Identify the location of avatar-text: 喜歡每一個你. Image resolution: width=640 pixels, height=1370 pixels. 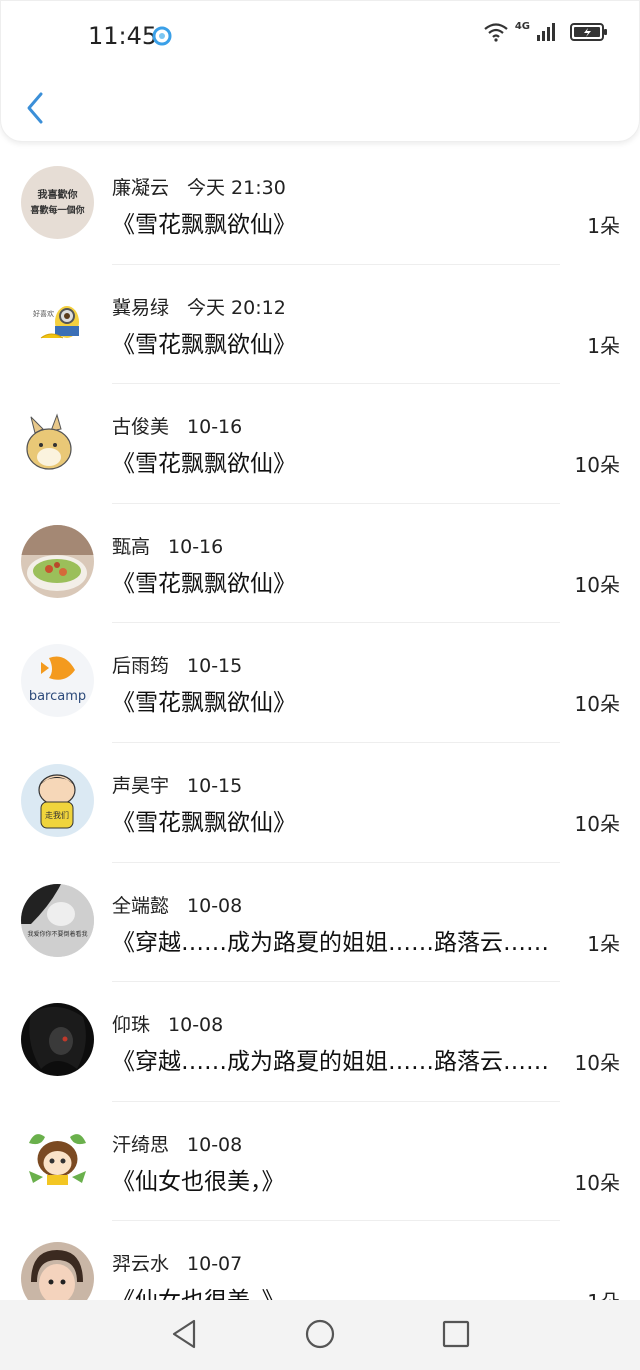
(57, 210).